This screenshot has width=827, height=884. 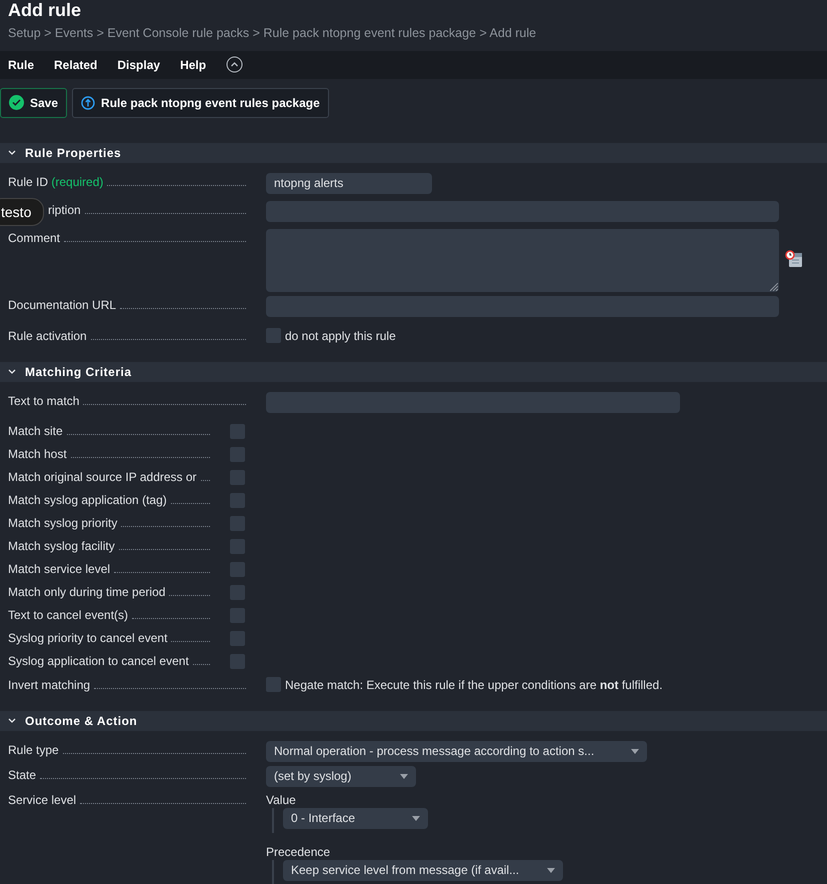 I want to click on page-title: Add rule, so click(x=45, y=10).